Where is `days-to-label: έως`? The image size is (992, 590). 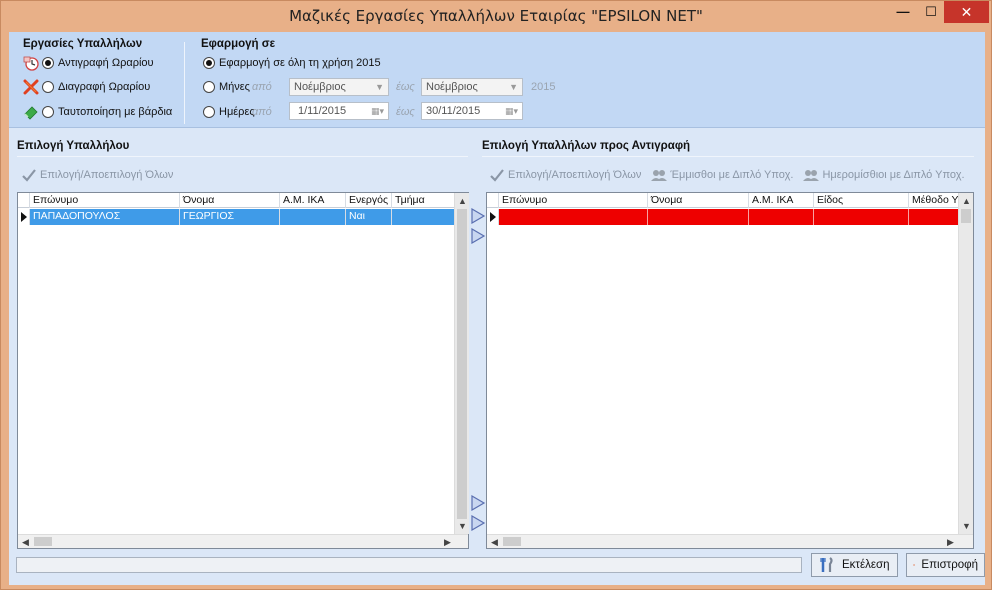 days-to-label: έως is located at coordinates (405, 112).